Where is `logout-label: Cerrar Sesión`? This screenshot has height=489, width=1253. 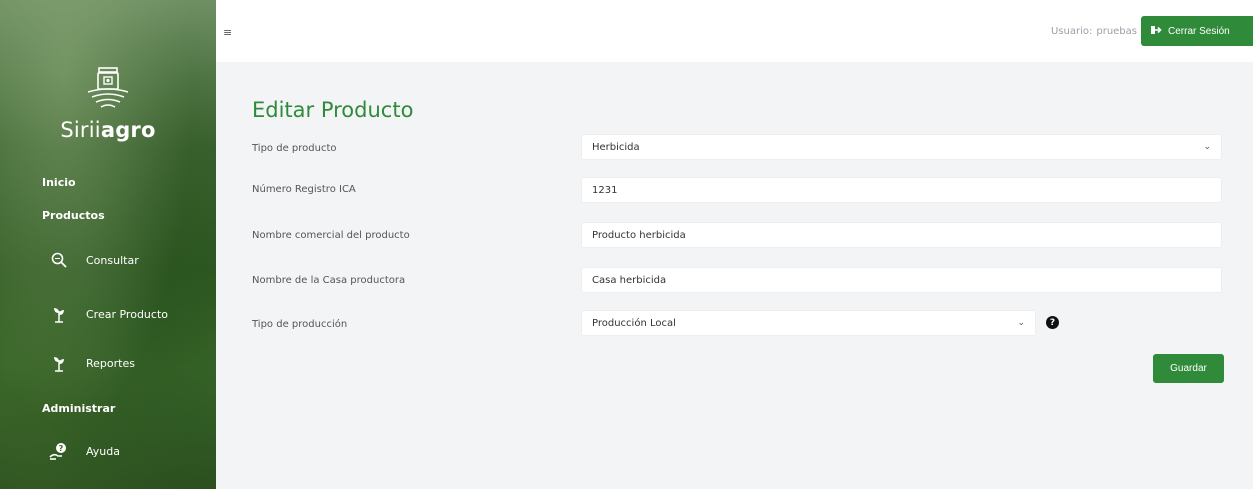
logout-label: Cerrar Sesión is located at coordinates (1199, 31).